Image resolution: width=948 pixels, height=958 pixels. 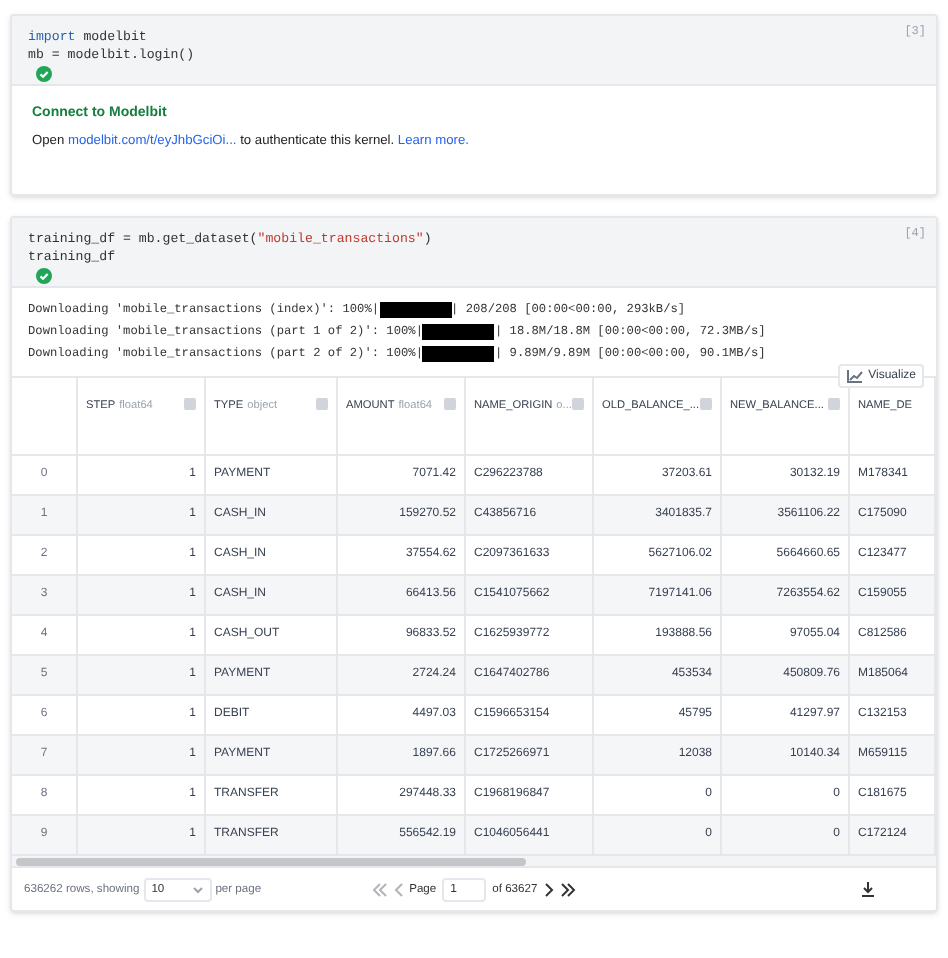 I want to click on previous-page-icon, so click(x=398, y=889).